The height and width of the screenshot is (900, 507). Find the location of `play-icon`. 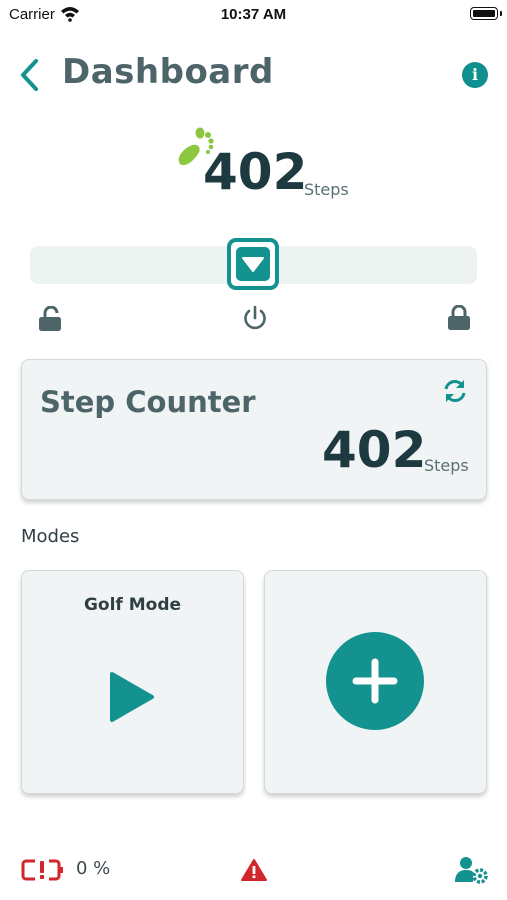

play-icon is located at coordinates (132, 699).